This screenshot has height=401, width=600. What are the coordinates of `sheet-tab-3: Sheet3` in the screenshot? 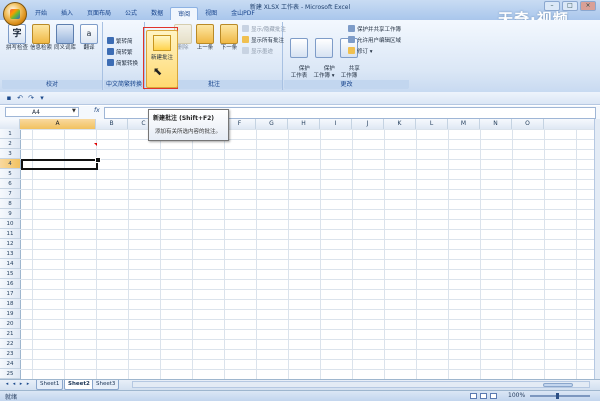 It's located at (106, 385).